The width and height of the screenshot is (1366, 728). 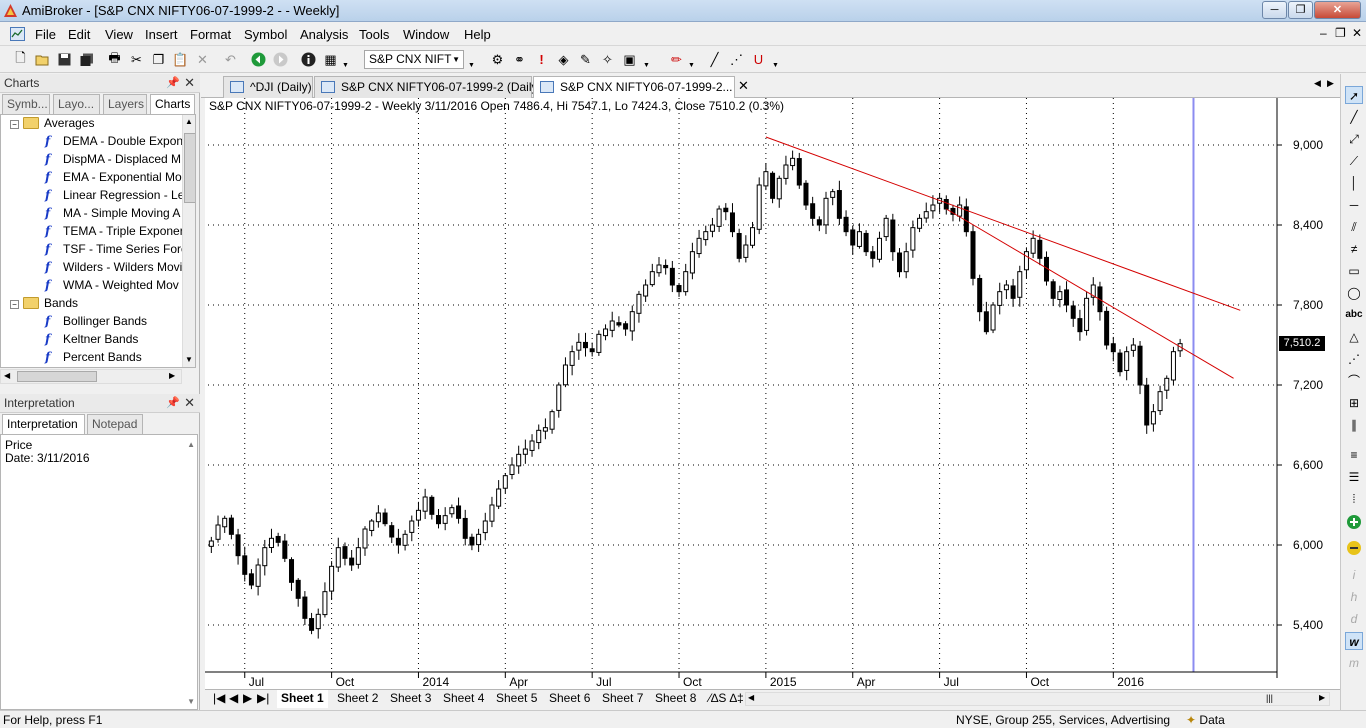 I want to click on tree-item-tsf: f TSF - Time Series Fore, so click(x=116, y=251).